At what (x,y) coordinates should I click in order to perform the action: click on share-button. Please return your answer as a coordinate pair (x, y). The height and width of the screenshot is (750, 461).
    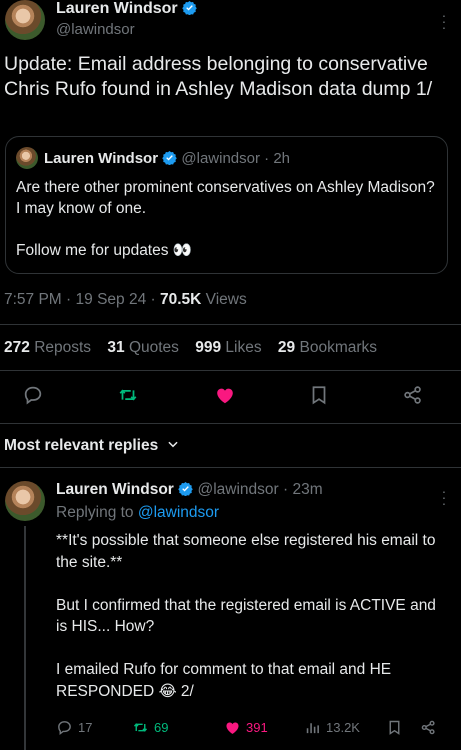
    Looking at the image, I should click on (413, 395).